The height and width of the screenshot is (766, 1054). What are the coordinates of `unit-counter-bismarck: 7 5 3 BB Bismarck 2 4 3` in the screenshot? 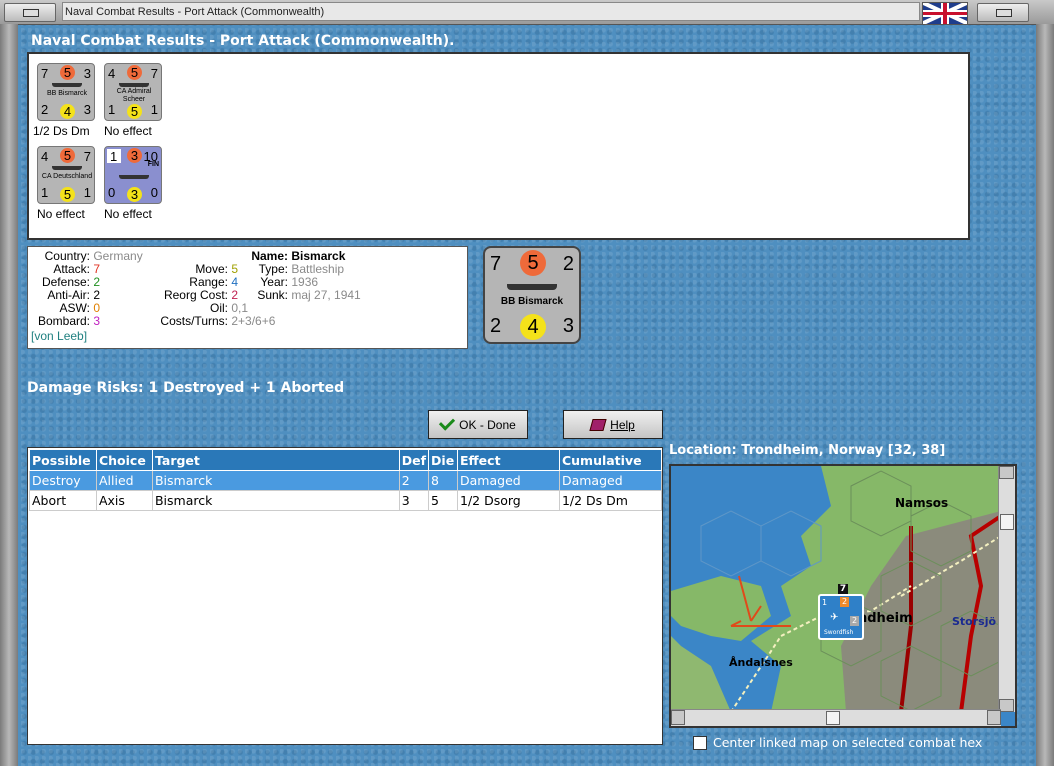 It's located at (66, 92).